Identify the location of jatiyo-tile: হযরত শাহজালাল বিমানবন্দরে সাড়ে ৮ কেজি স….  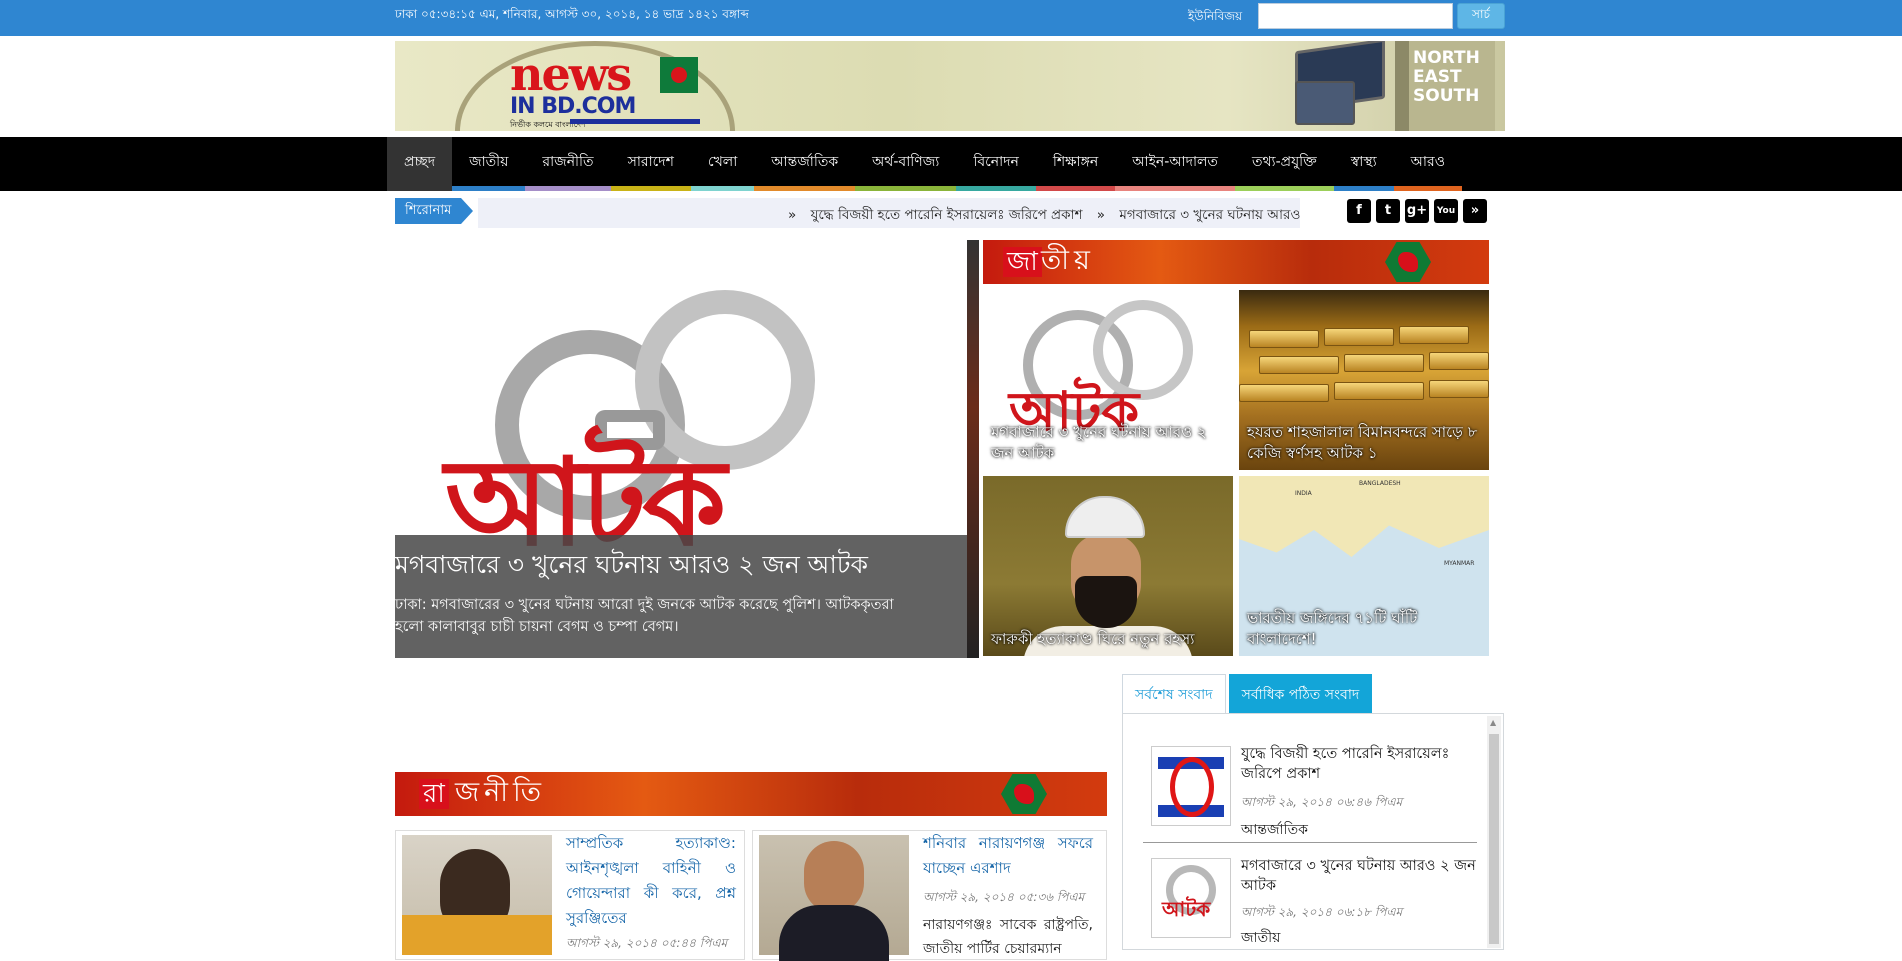
(1364, 380).